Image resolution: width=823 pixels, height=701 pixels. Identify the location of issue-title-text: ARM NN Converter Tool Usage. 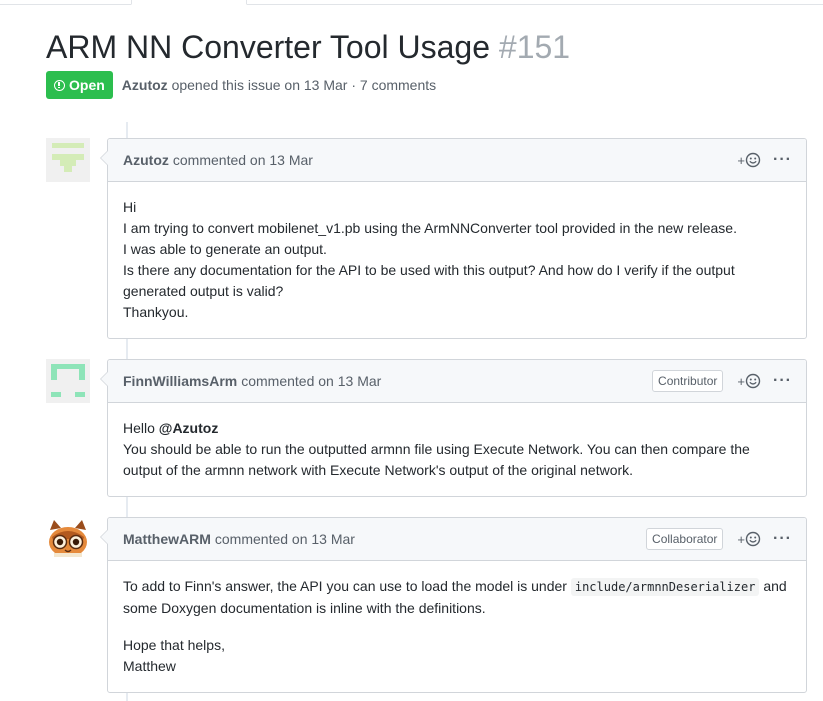
(268, 47).